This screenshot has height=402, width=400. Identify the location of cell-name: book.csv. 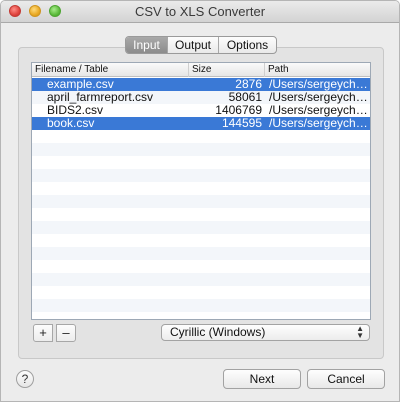
(71, 123).